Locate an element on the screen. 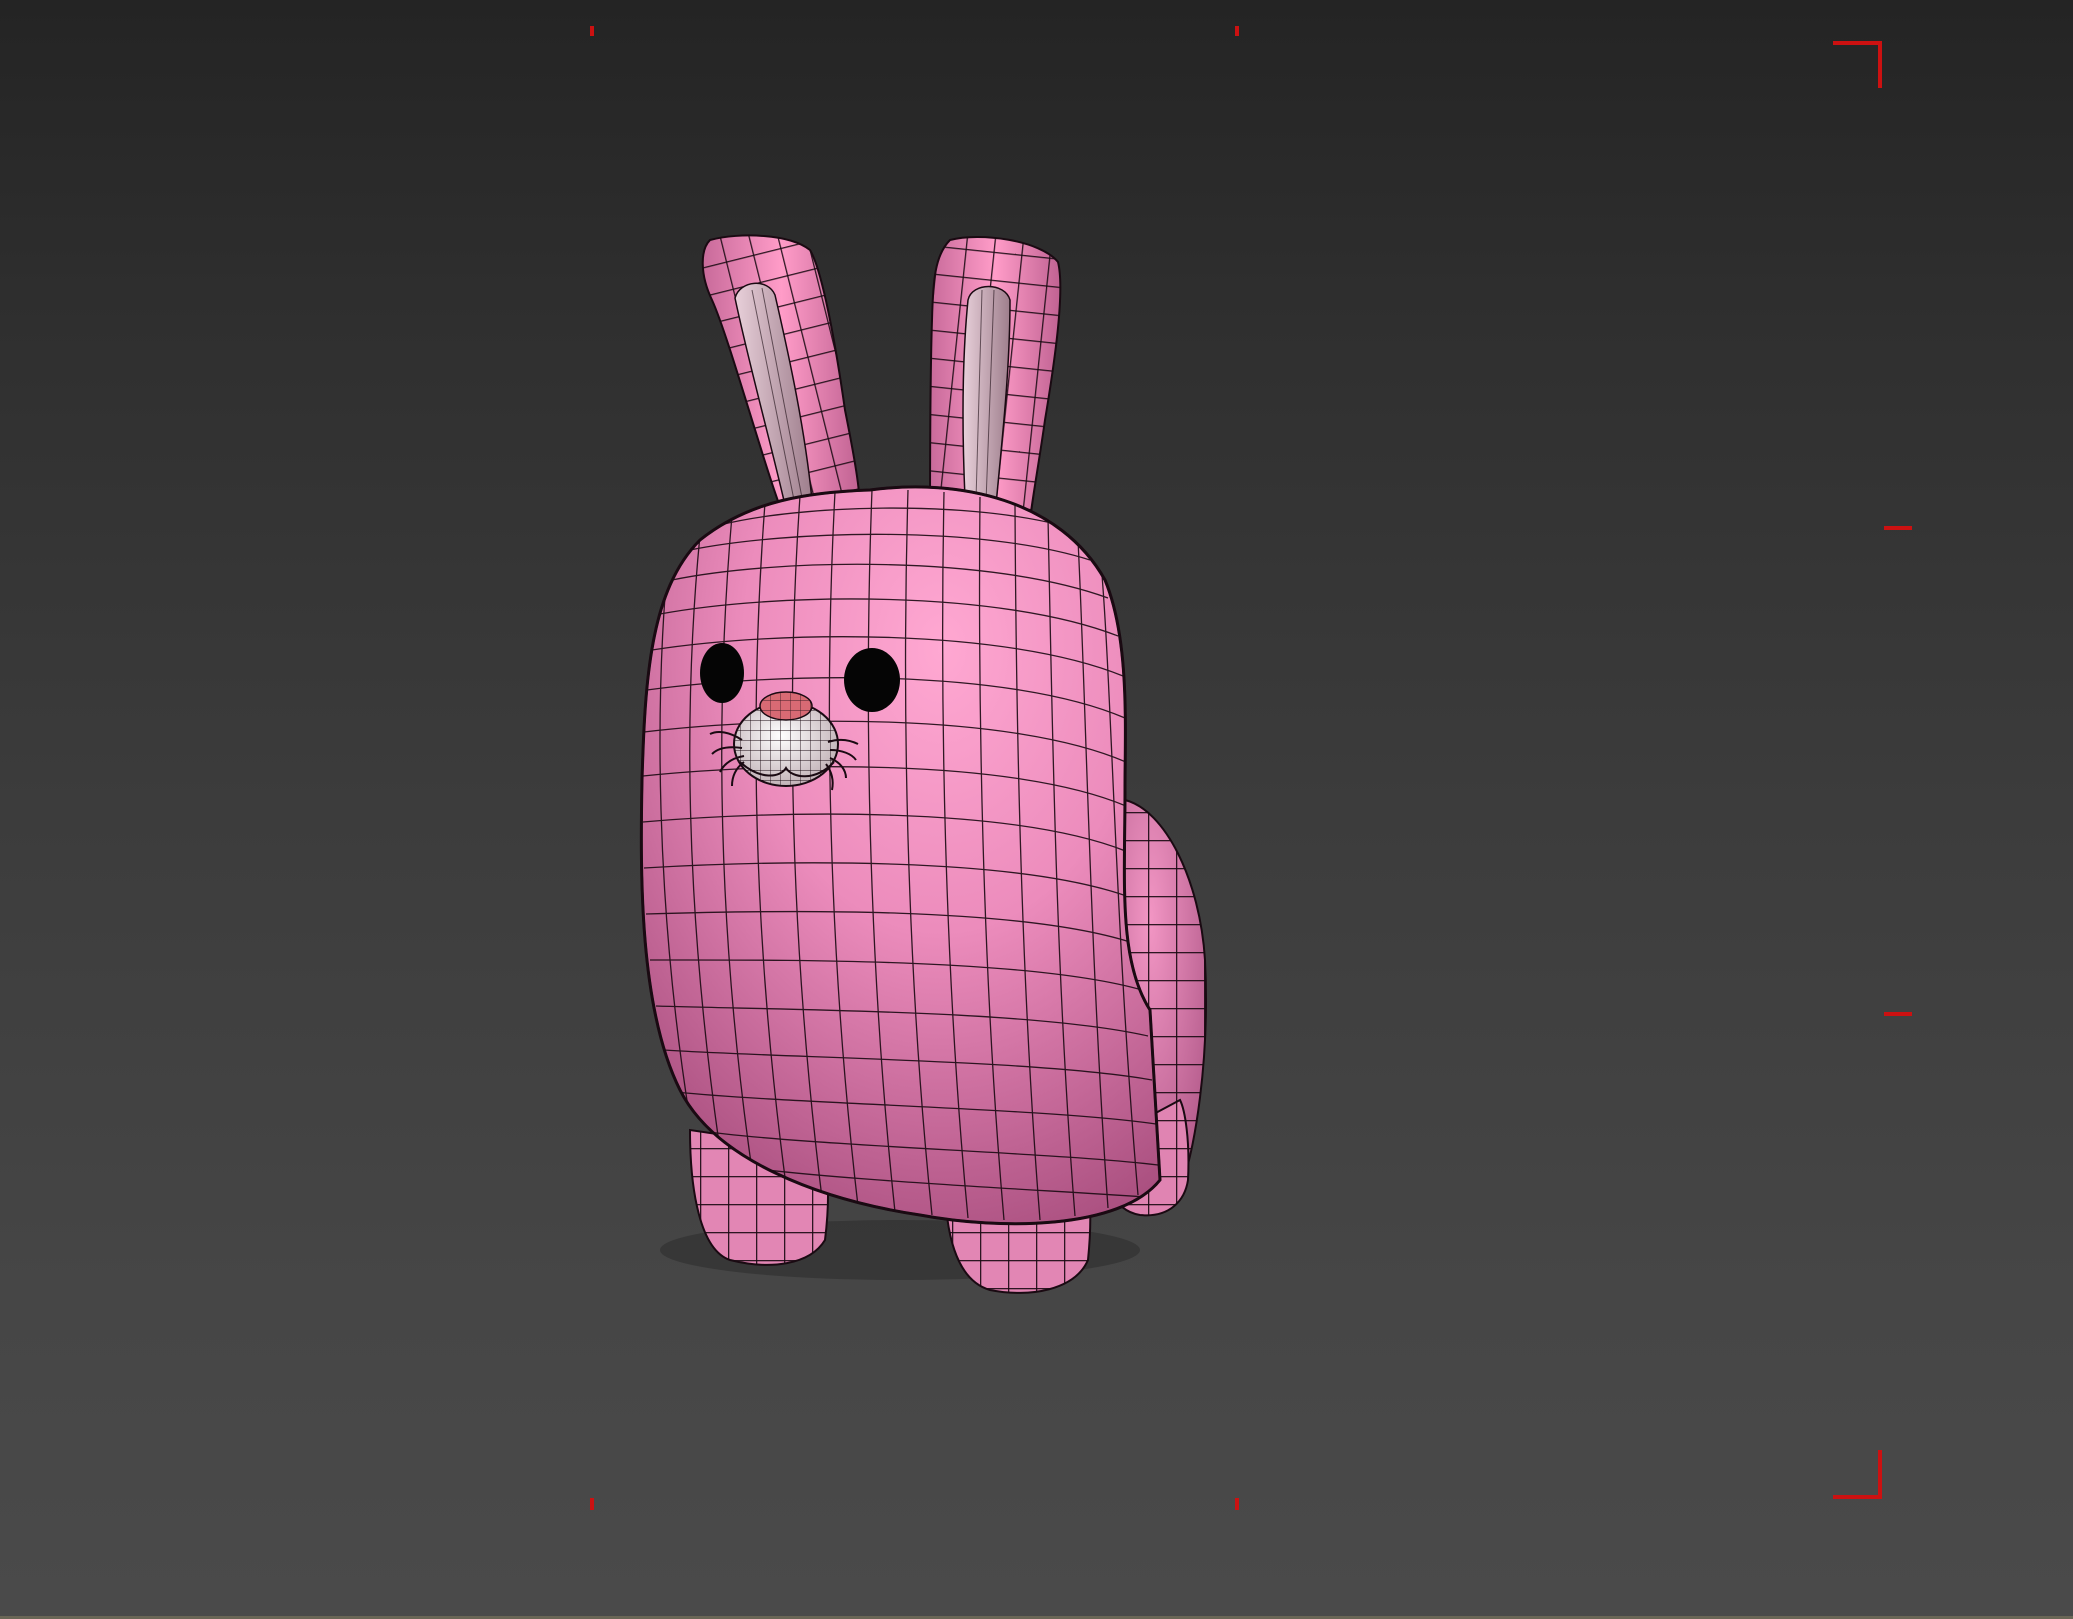 The height and width of the screenshot is (1619, 2073). safe-frame-corner-bottom-right is located at coordinates (1857, 1474).